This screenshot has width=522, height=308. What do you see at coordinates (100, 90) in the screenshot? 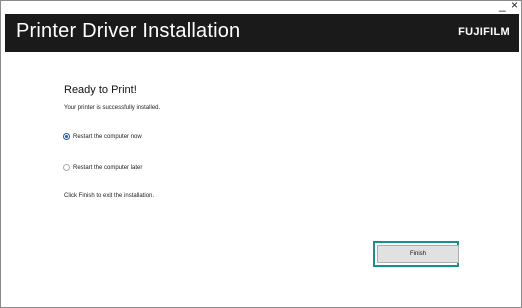
I see `heading: Ready to Print!` at bounding box center [100, 90].